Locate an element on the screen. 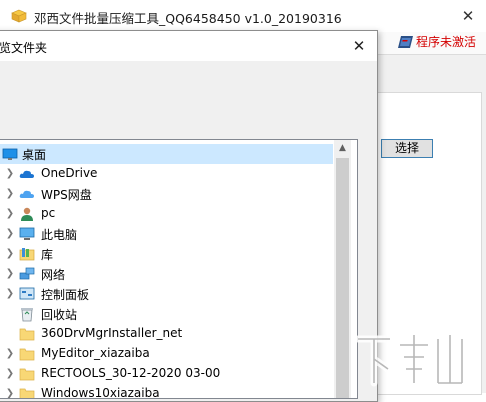  tree-item-control-panel: ❯ 控制面板 is located at coordinates (166, 294).